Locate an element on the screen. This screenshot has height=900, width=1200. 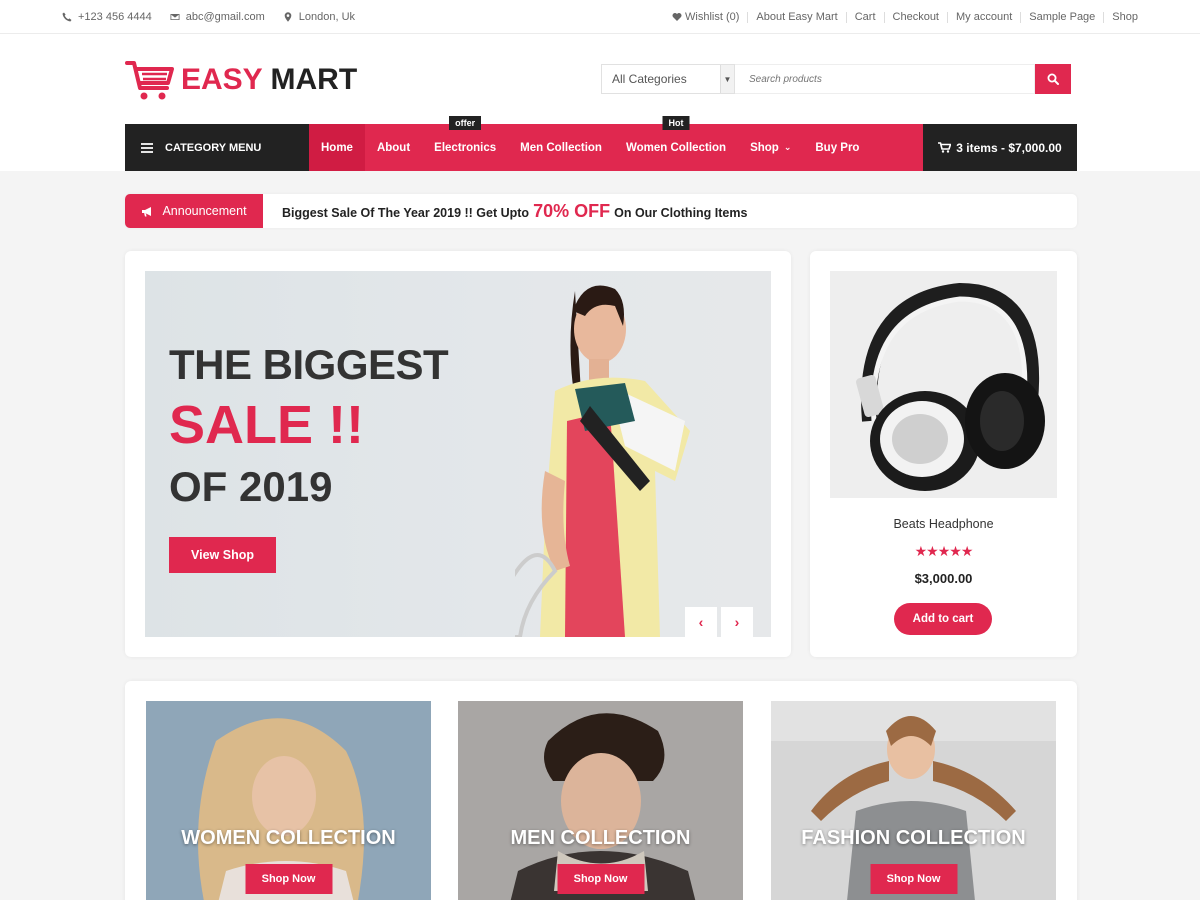
cart-link: Cart is located at coordinates (864, 17).